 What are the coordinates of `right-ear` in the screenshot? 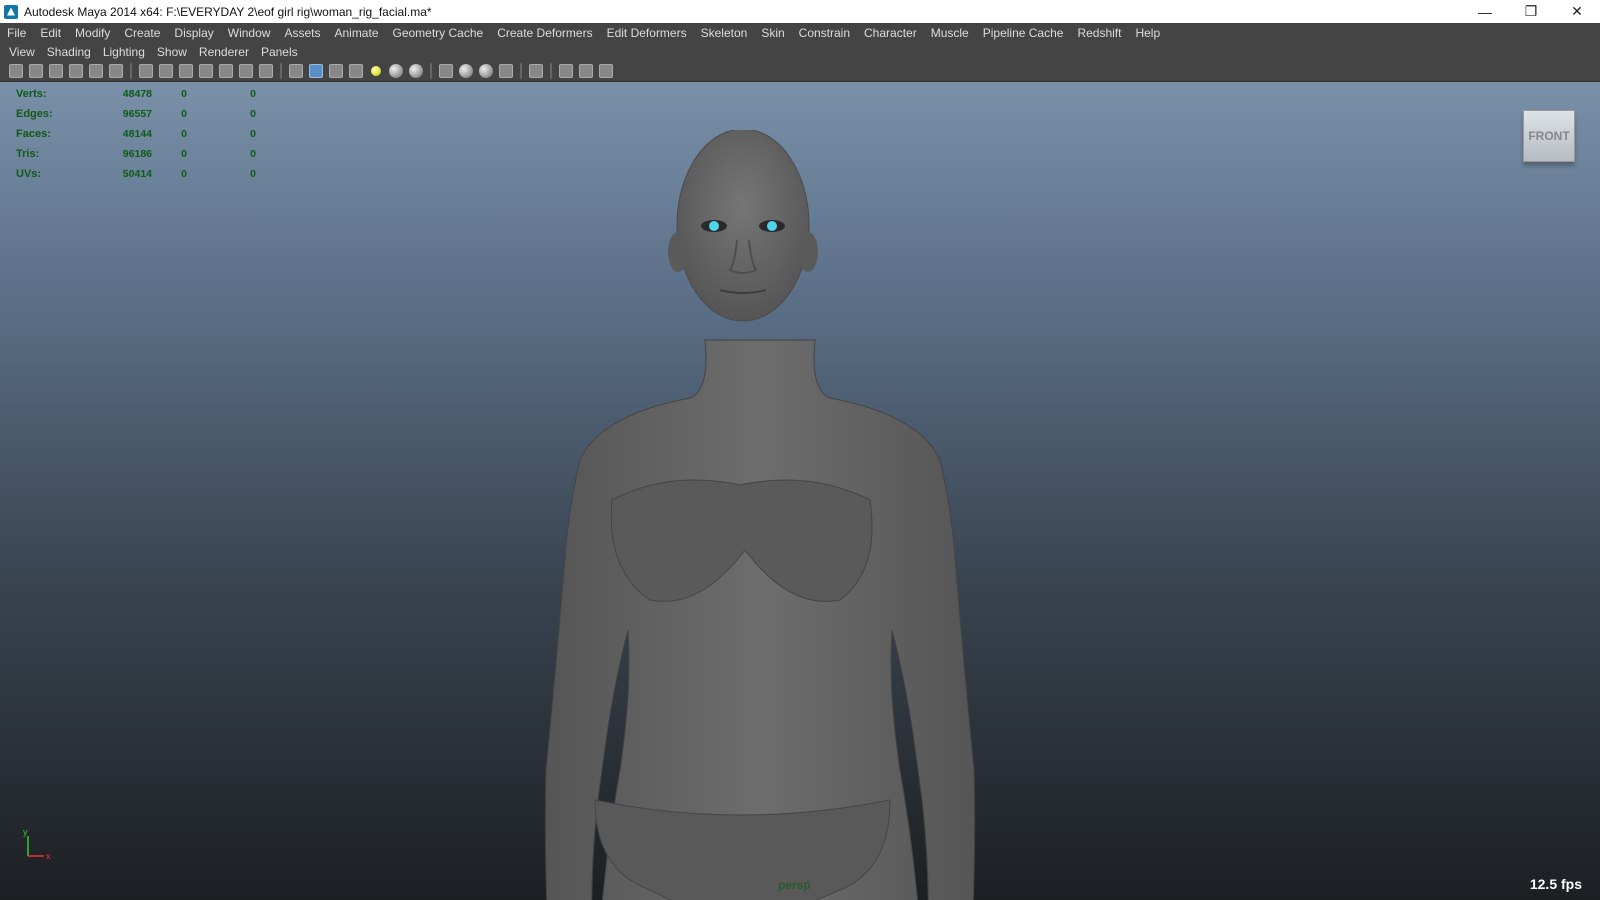 It's located at (808, 252).